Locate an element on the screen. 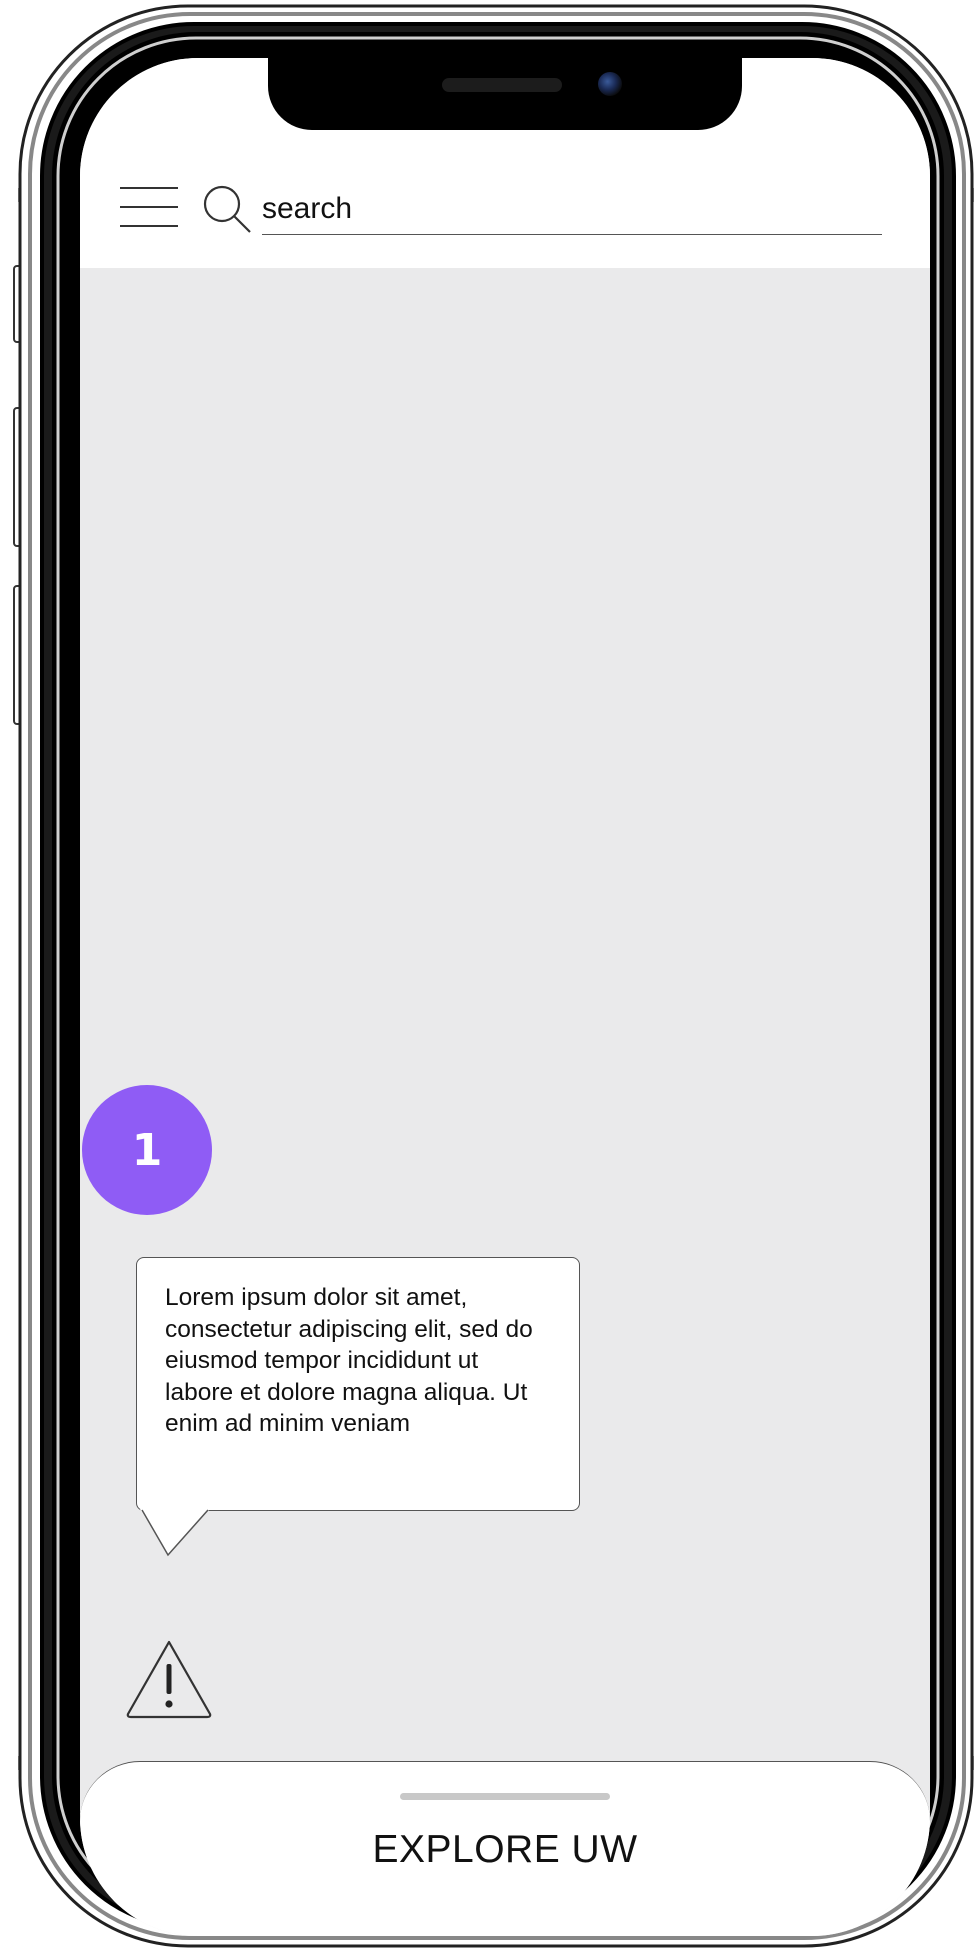 The image size is (976, 1953). bottom-sheet: EXPLORE UW is located at coordinates (505, 1848).